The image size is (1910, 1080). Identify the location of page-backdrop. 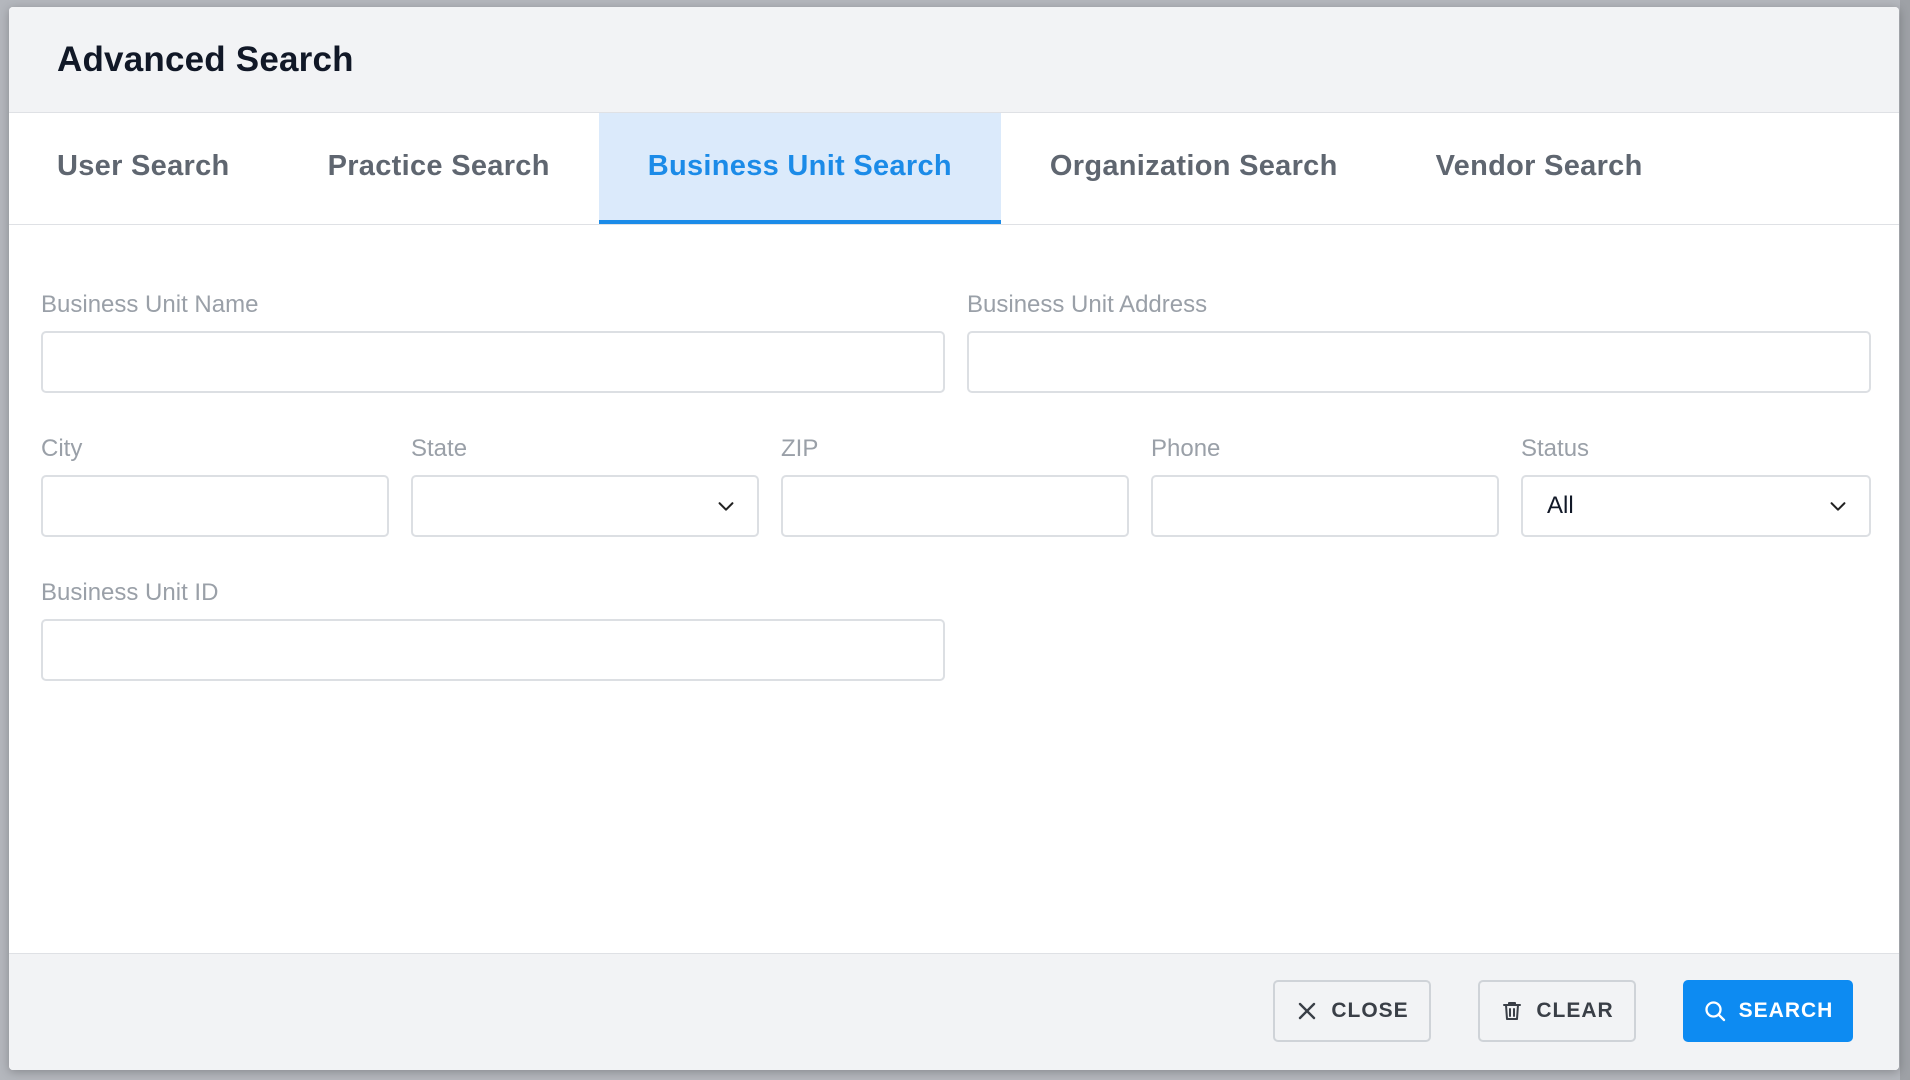
(1905, 540).